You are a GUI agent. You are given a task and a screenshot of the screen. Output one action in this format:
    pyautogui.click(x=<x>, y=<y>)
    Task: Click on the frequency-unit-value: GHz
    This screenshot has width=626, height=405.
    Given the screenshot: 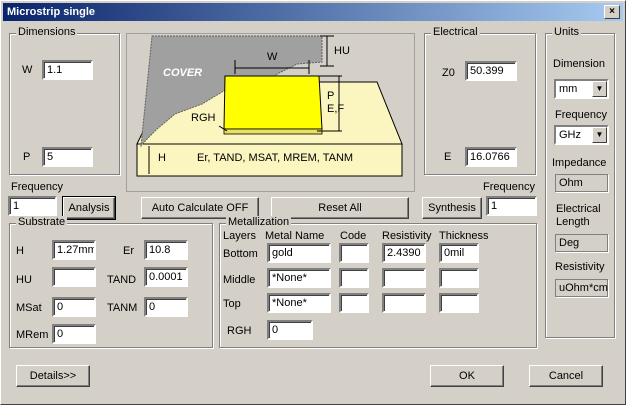 What is the action you would take?
    pyautogui.click(x=570, y=135)
    